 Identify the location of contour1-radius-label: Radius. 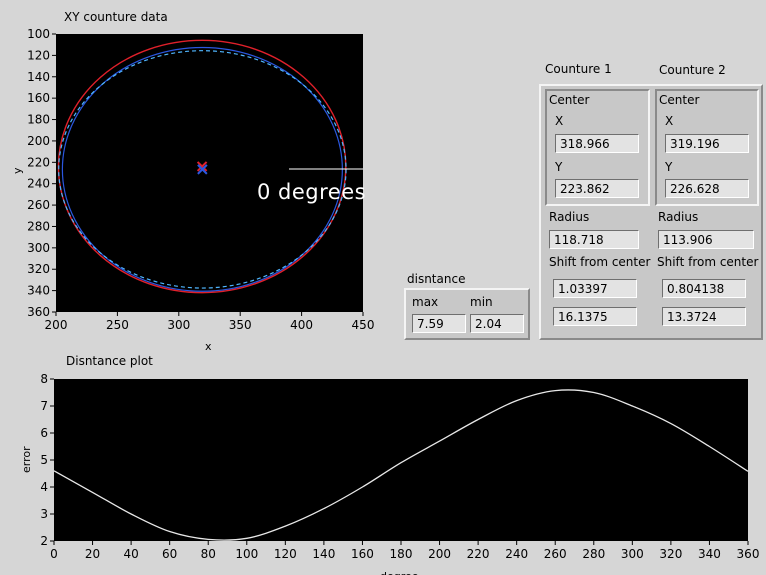
(569, 217).